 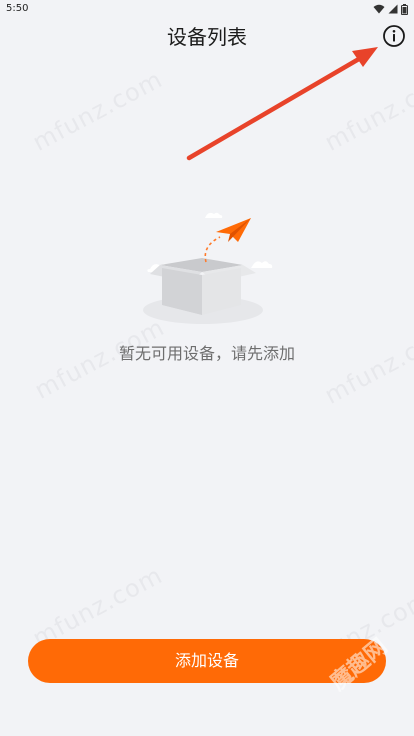 I want to click on page-title: 设备列表, so click(x=207, y=37).